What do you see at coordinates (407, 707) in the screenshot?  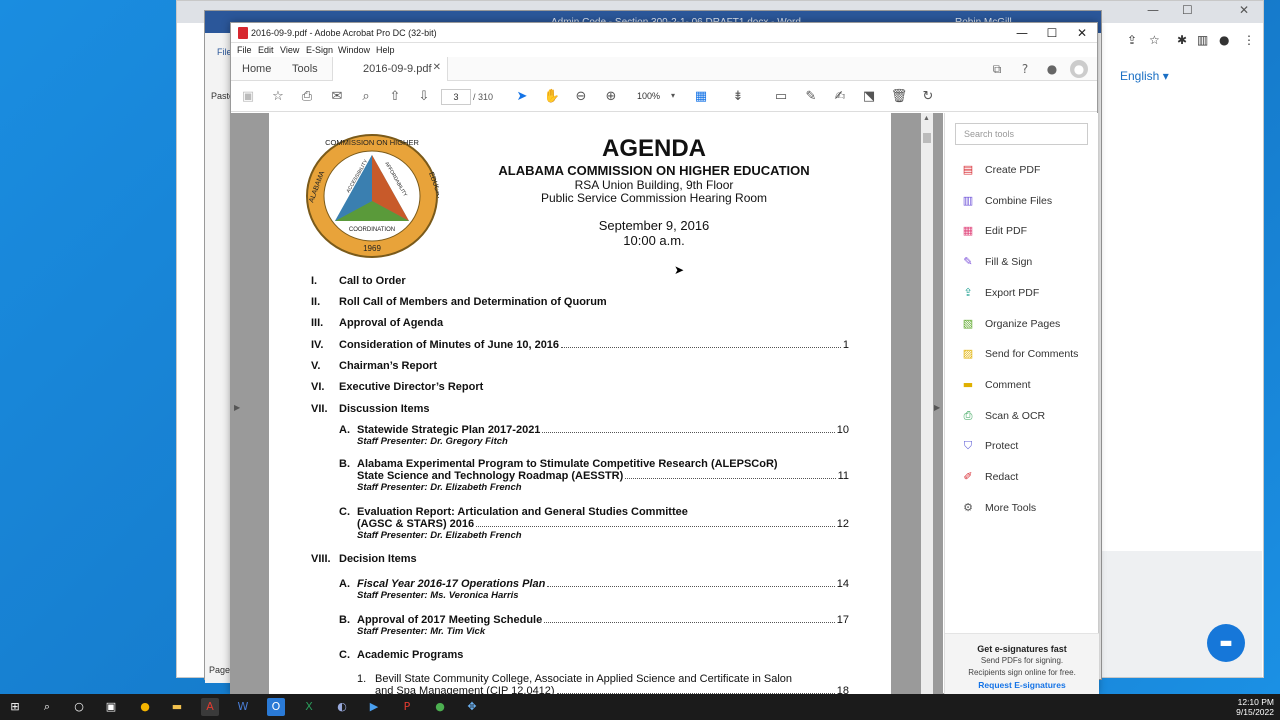 I see `powerpoint-taskbar-icon: P` at bounding box center [407, 707].